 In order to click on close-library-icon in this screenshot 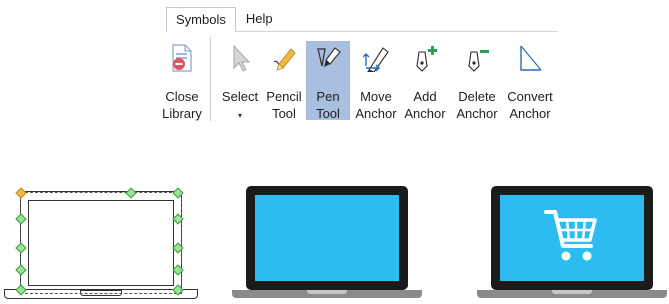, I will do `click(182, 58)`.